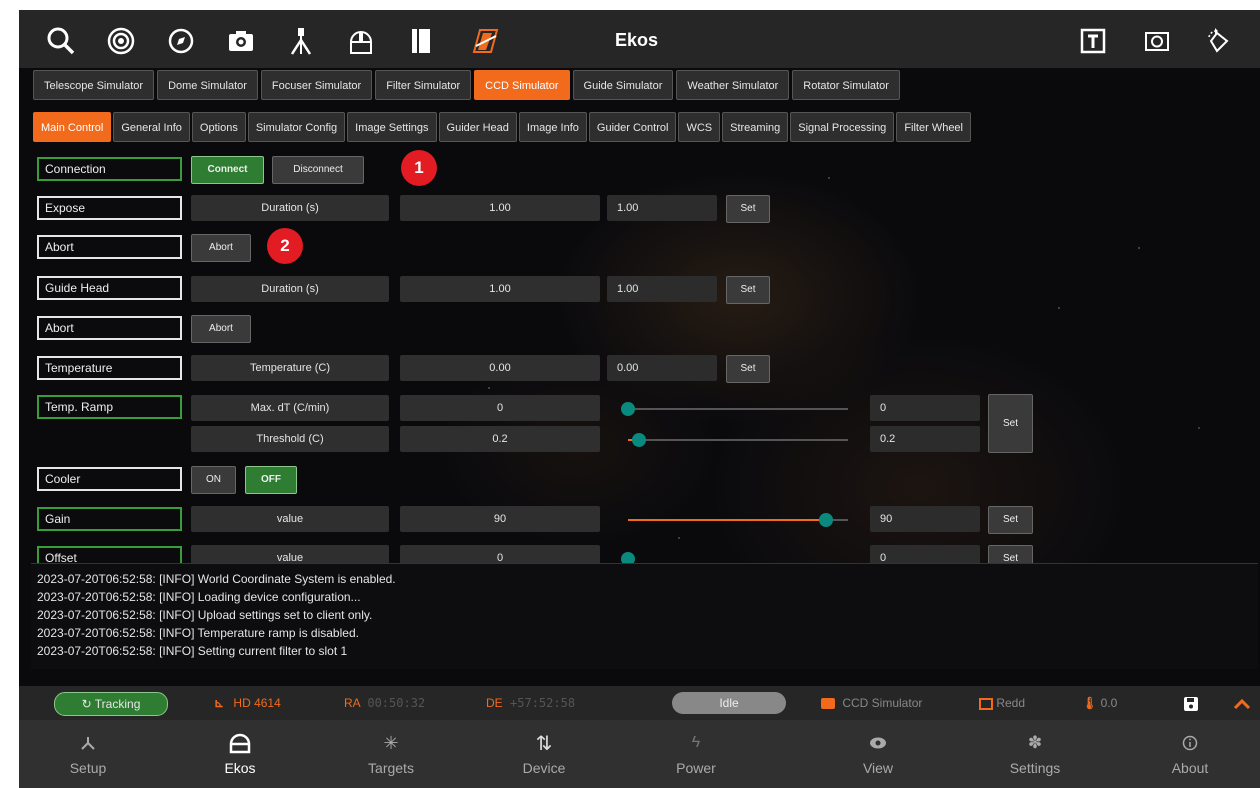  What do you see at coordinates (662, 289) in the screenshot?
I see `guide-head-input: 1.00` at bounding box center [662, 289].